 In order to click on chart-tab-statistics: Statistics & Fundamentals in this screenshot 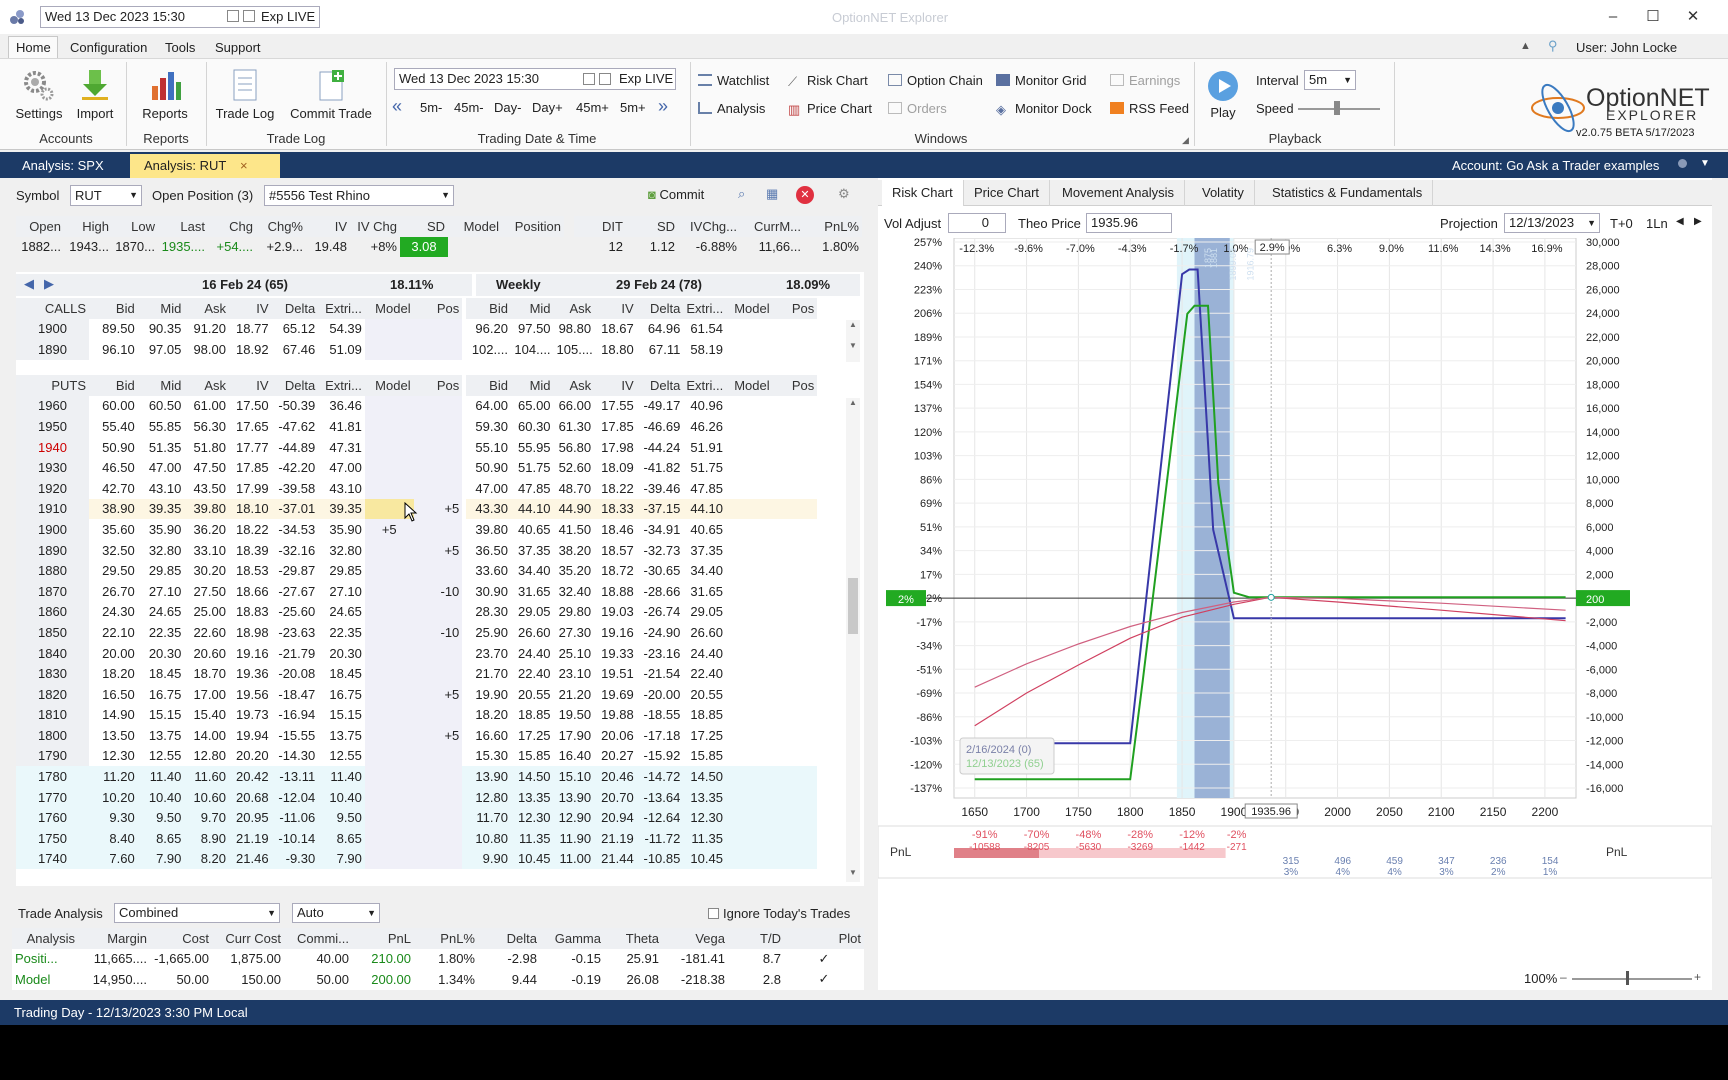, I will do `click(1348, 193)`.